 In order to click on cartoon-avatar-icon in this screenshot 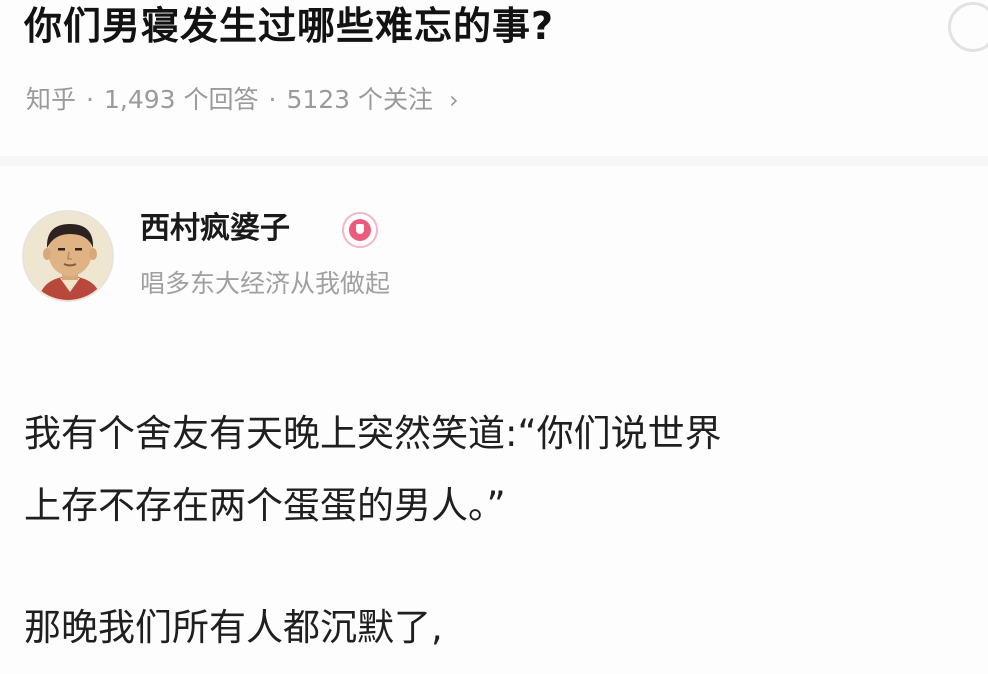, I will do `click(68, 256)`.